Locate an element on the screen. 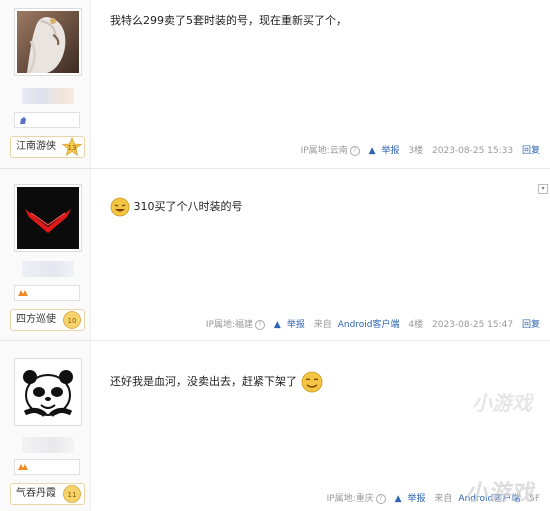  floor-number: 4楼 is located at coordinates (416, 325).